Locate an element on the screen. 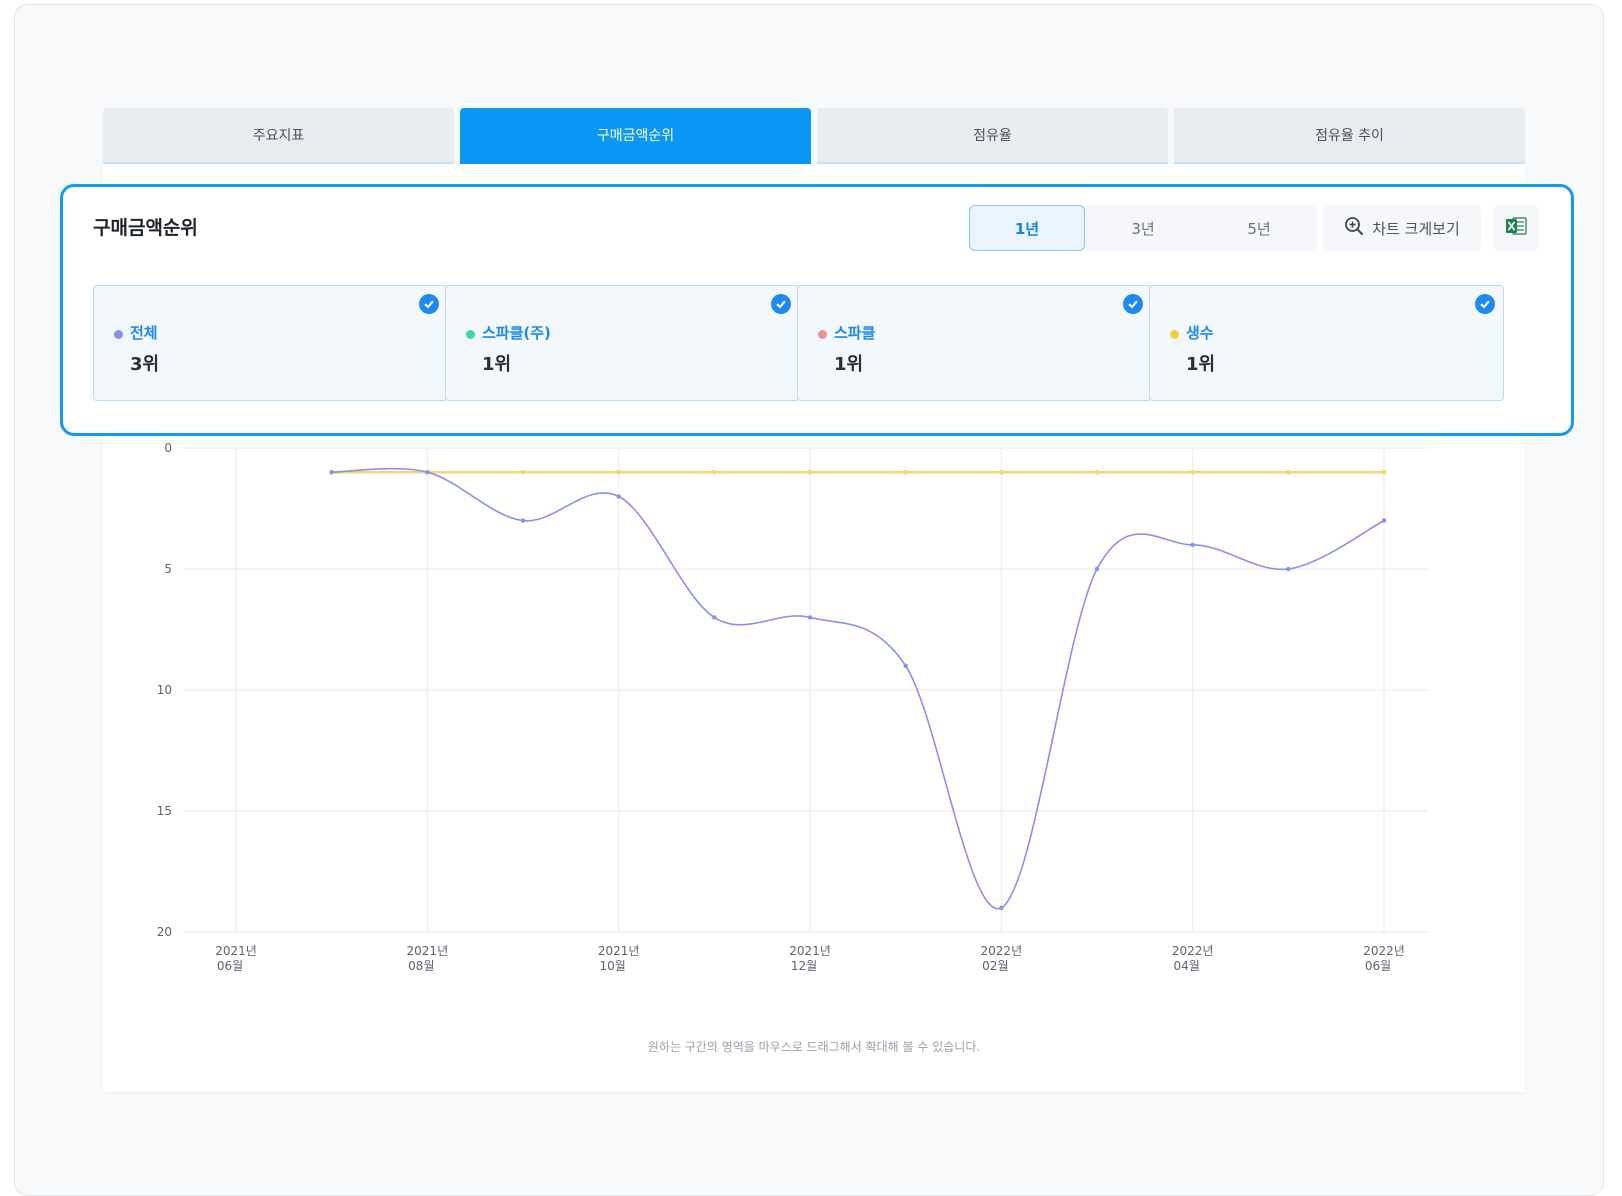 Image resolution: width=1622 pixels, height=1196 pixels. card-sparkle-corp: 스파클(주) 1위 is located at coordinates (622, 343).